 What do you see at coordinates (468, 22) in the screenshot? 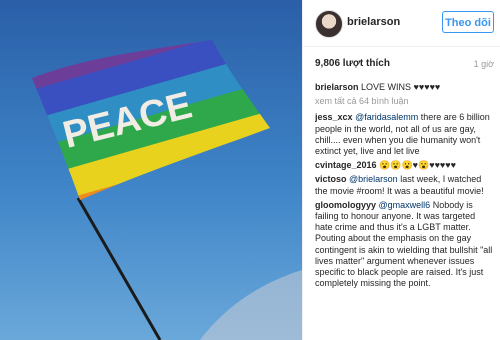
I see `follow-button: Theo dõi` at bounding box center [468, 22].